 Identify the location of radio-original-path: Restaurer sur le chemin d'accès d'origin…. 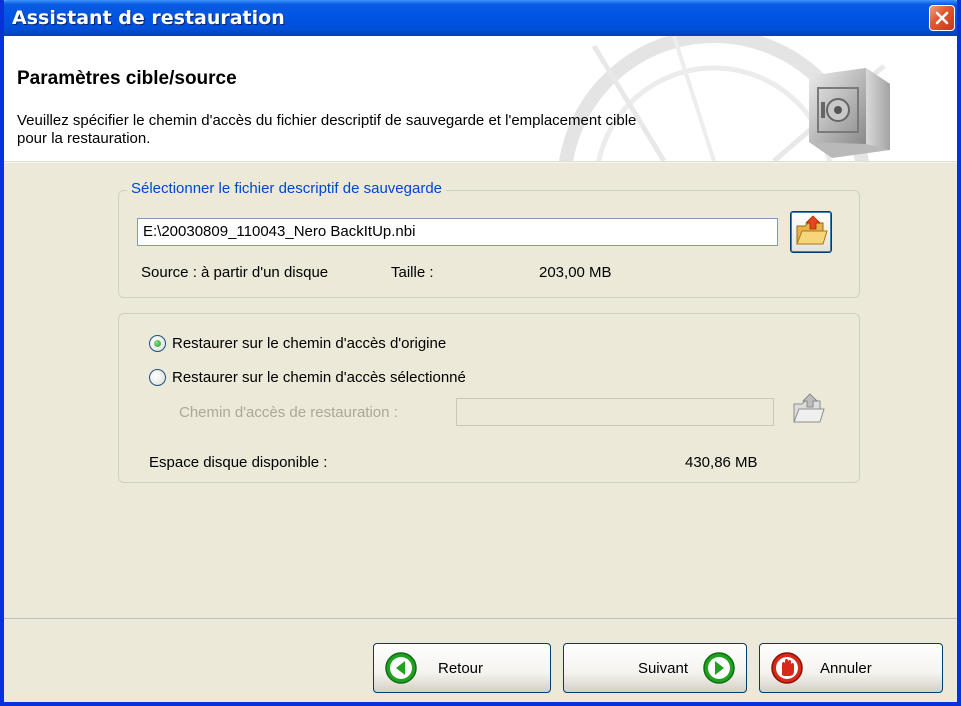
(297, 343).